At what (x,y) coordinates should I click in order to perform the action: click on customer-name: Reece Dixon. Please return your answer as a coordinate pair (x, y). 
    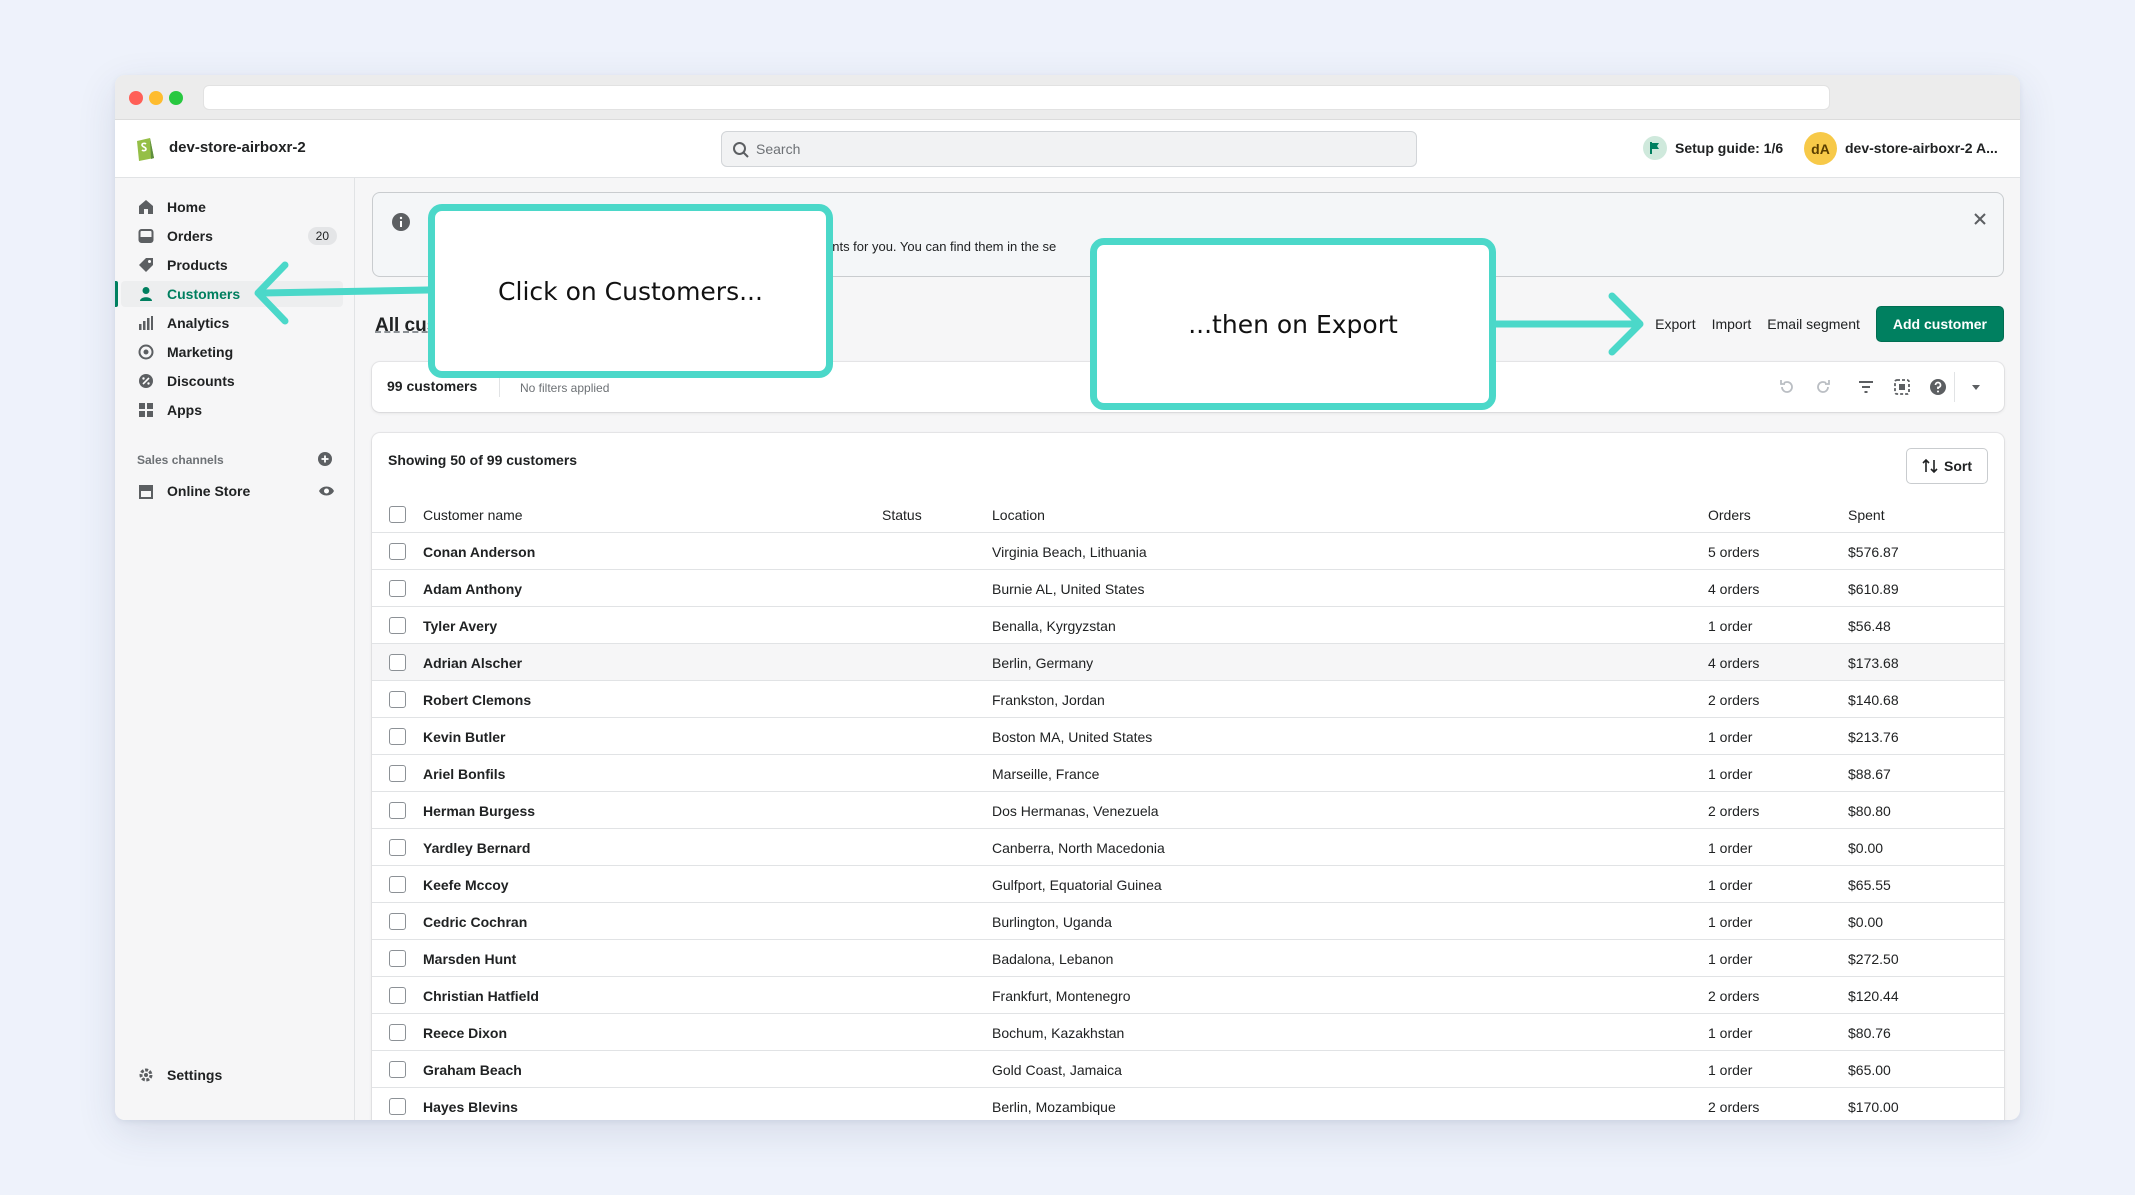
    Looking at the image, I should click on (465, 1033).